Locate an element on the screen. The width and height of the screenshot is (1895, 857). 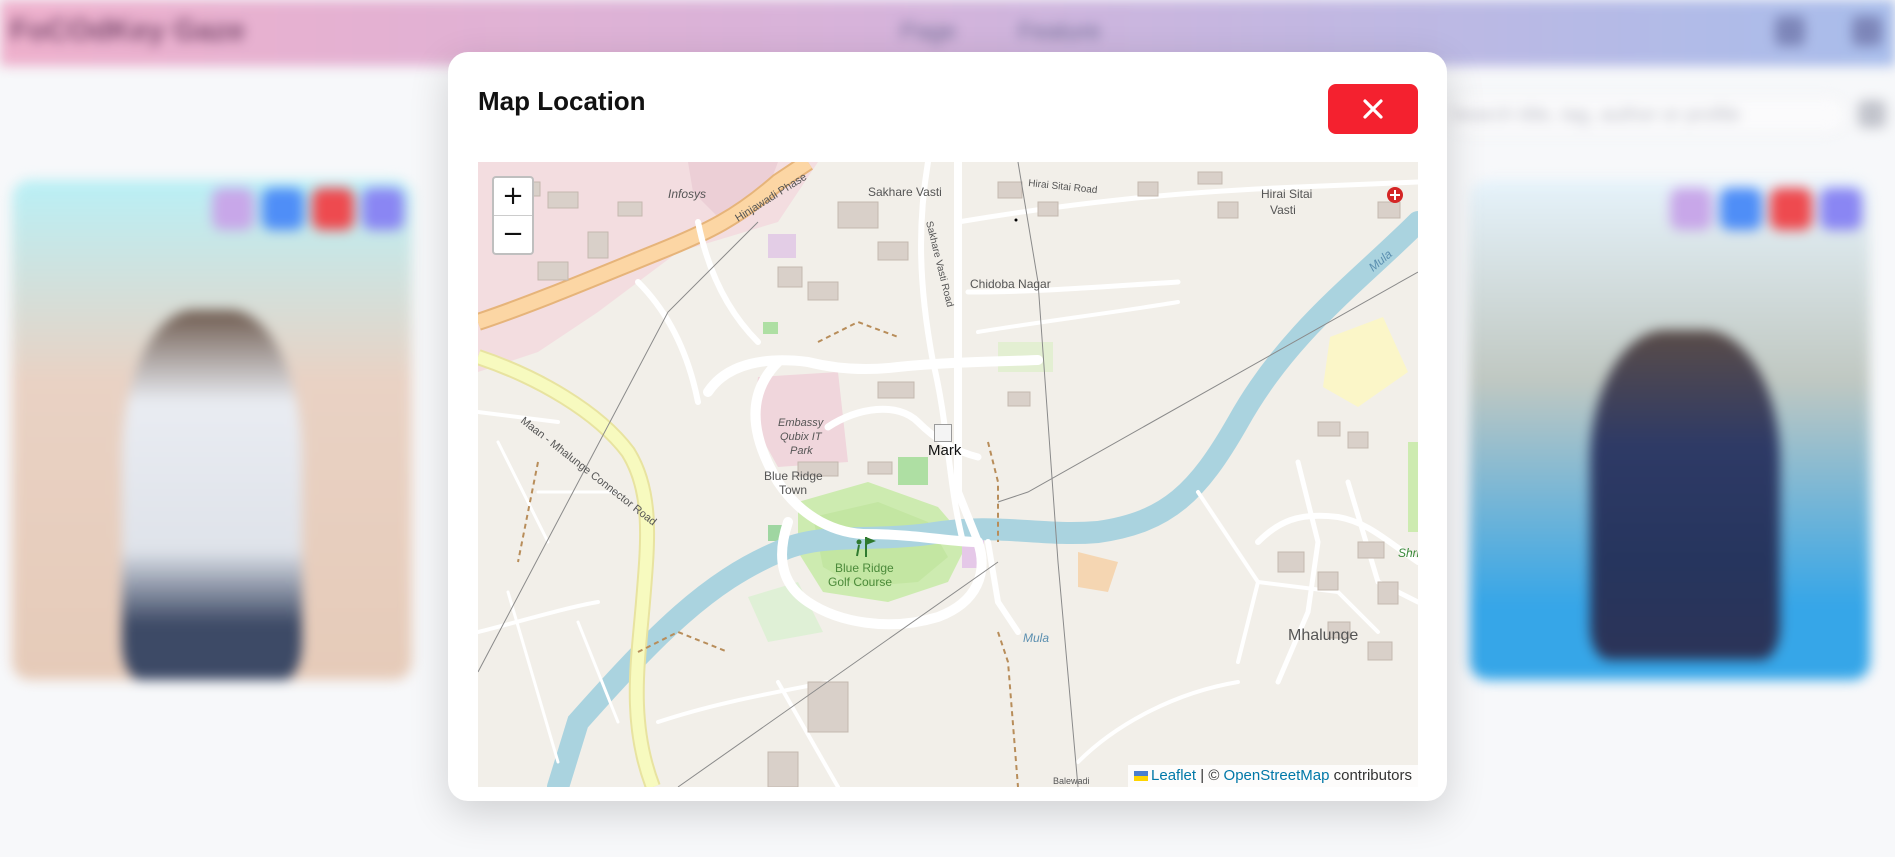
map-label-balewadi: Balewadi is located at coordinates (1071, 781).